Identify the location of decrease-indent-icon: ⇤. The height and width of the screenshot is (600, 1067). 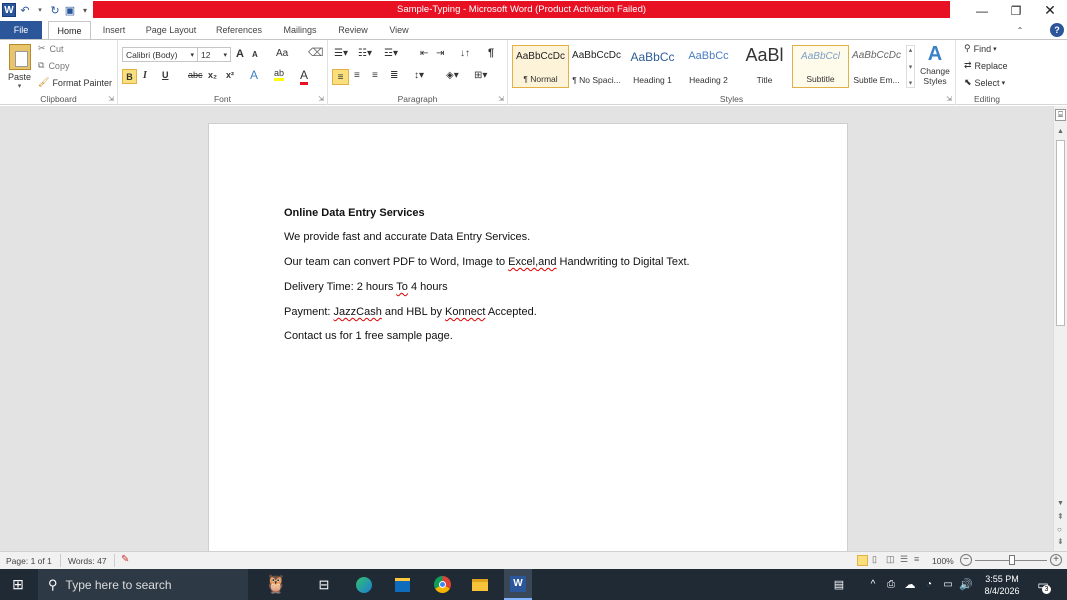
(424, 53).